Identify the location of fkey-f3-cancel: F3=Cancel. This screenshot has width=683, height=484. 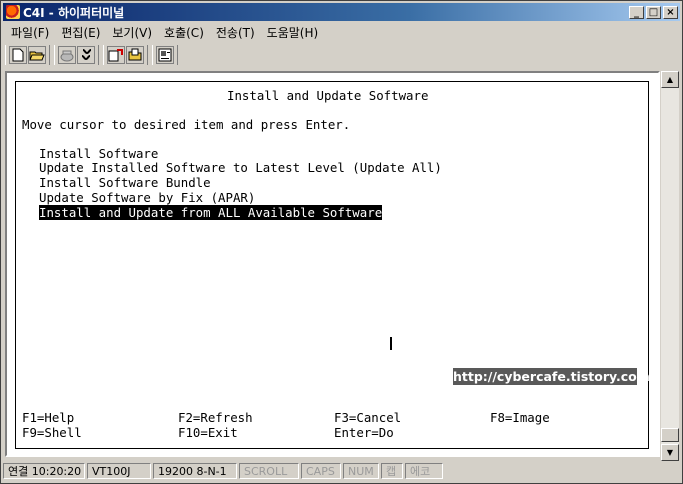
(368, 417).